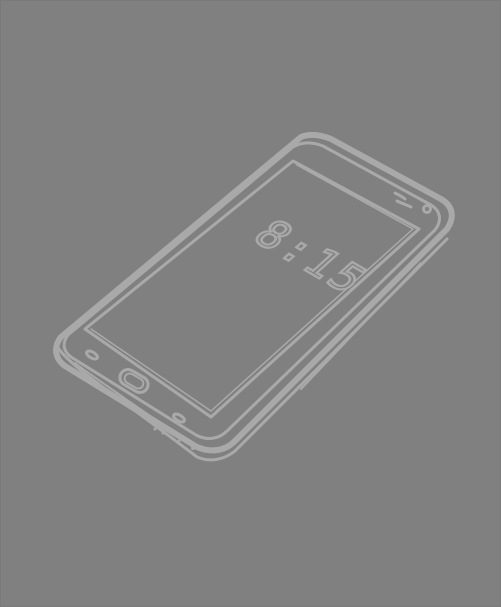 The image size is (501, 607). What do you see at coordinates (311, 257) in the screenshot?
I see `screen-time: 8:15` at bounding box center [311, 257].